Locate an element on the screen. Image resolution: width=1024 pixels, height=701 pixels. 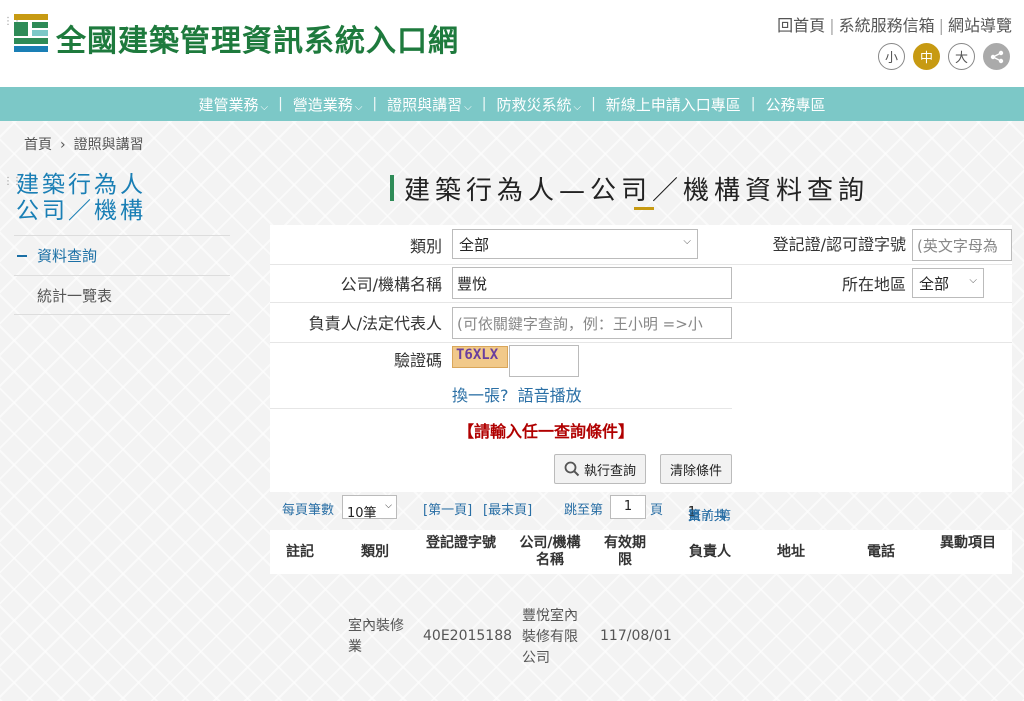
table-header-category: 類別 is located at coordinates (375, 552).